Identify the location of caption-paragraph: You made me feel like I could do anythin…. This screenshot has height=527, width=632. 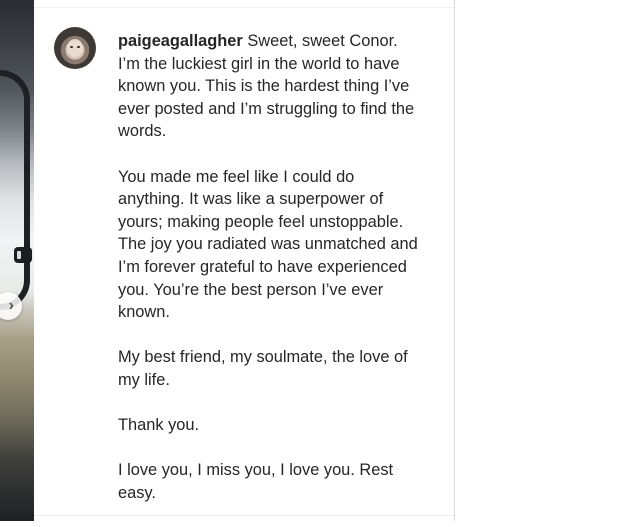
(268, 244).